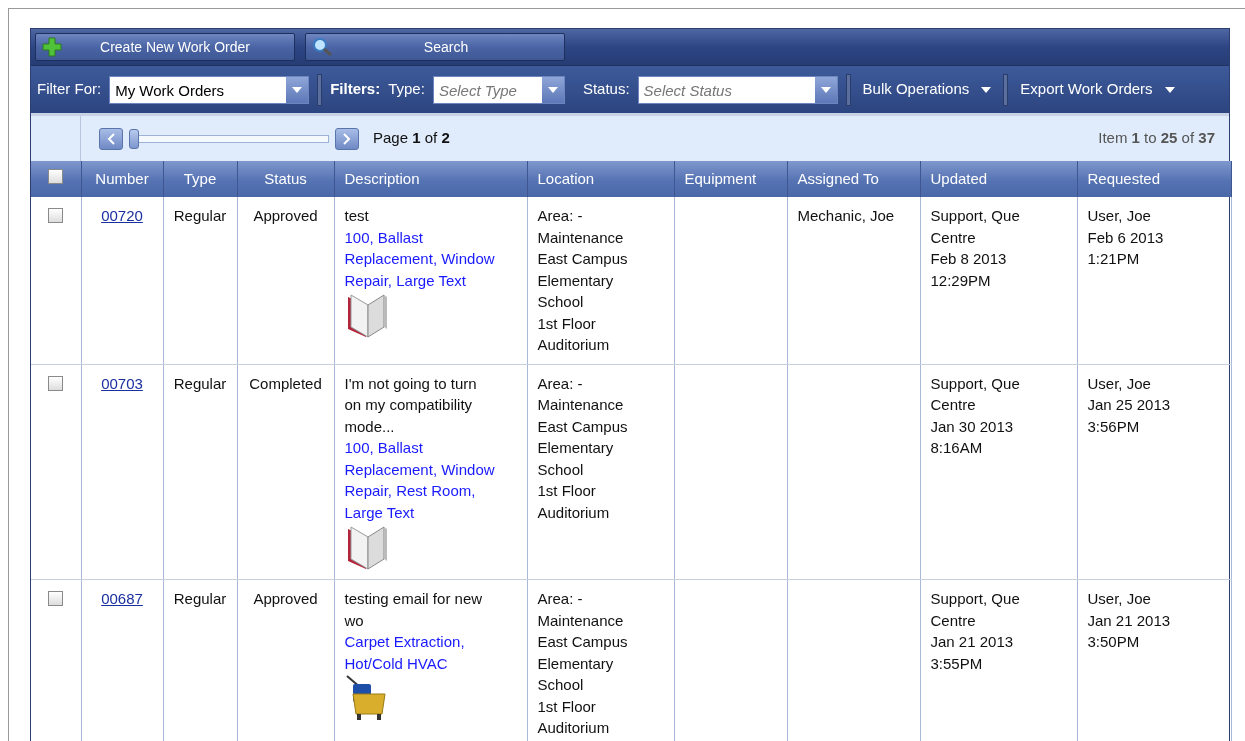  I want to click on filters-label: Filters:, so click(355, 89).